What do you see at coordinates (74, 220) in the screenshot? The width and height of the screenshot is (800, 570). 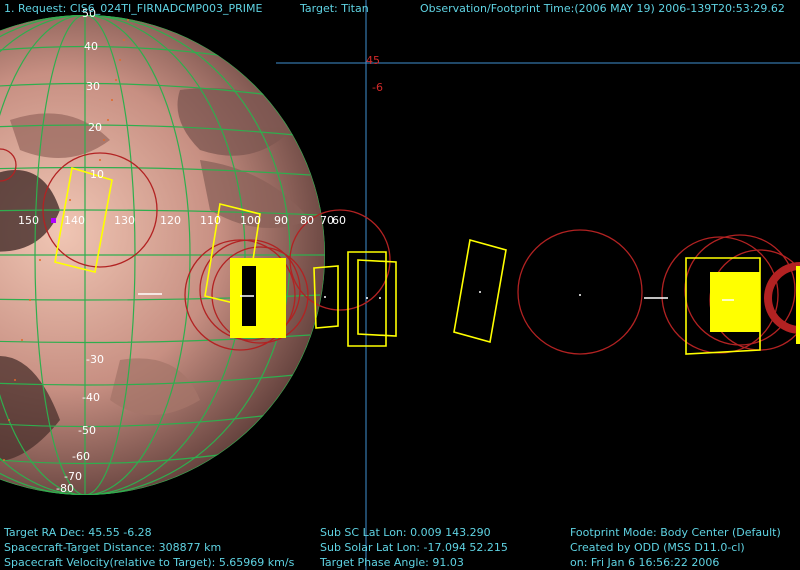 I see `lon-label: 140` at bounding box center [74, 220].